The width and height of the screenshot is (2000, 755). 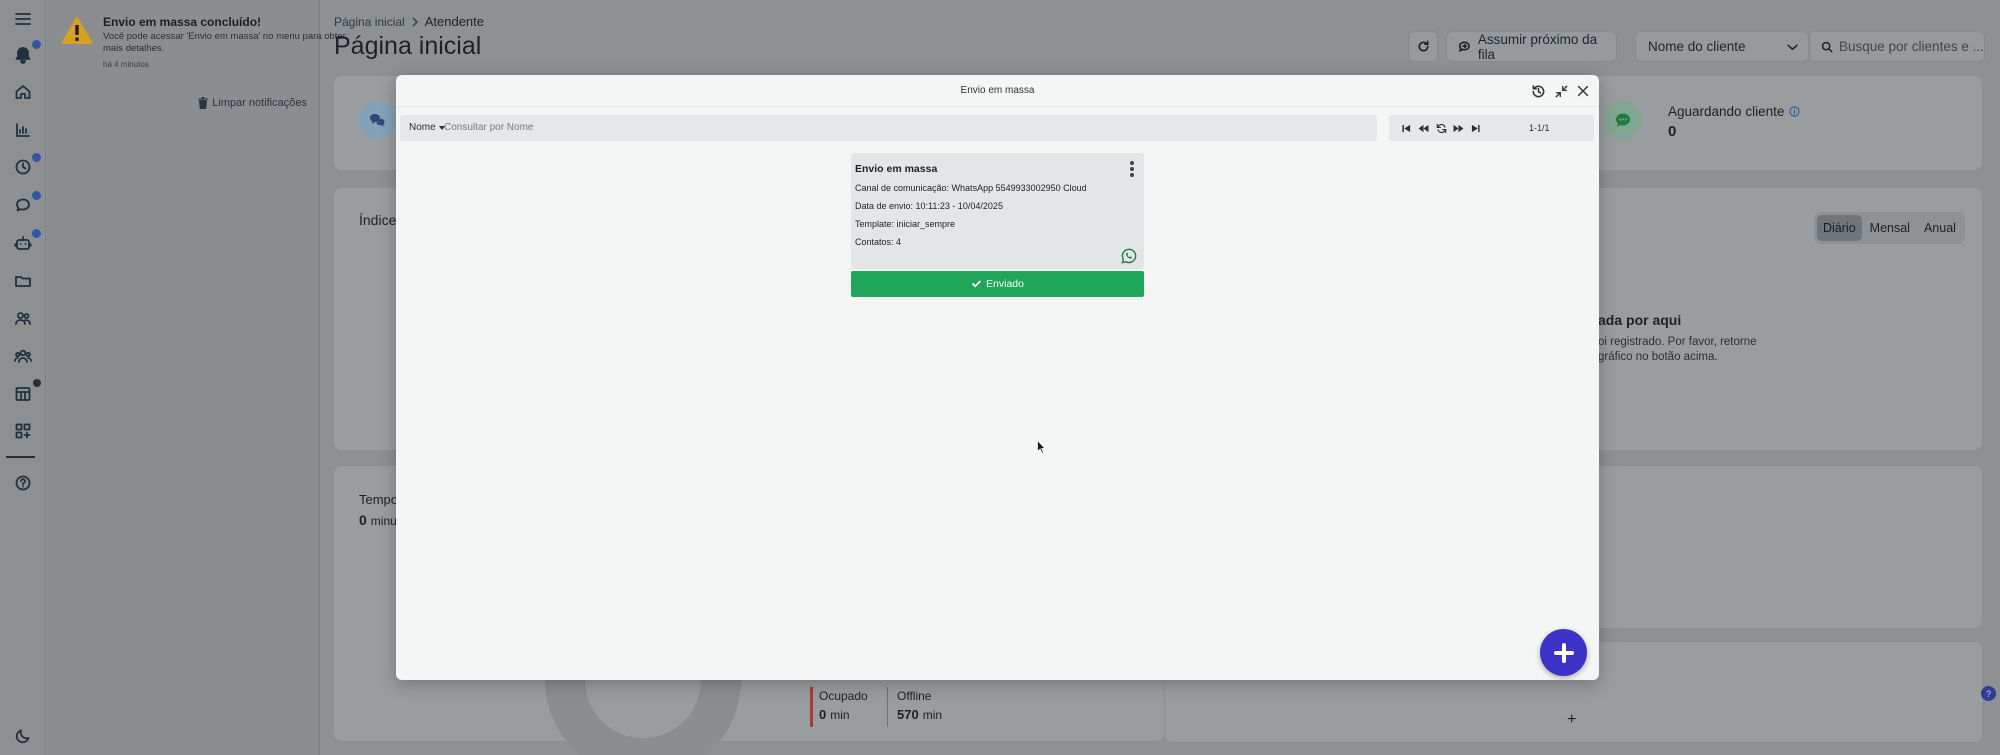 What do you see at coordinates (1726, 111) in the screenshot?
I see `waiting-client-text: Aguardando cliente` at bounding box center [1726, 111].